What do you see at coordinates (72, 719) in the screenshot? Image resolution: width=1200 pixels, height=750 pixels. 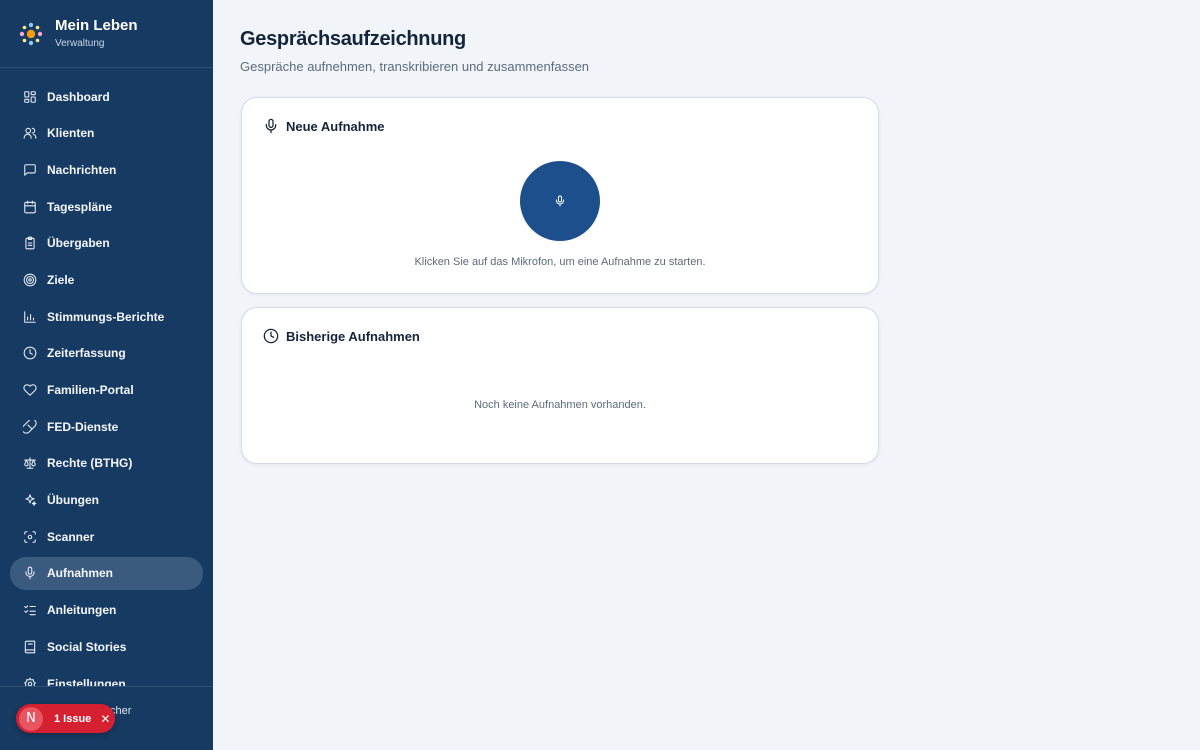 I see `issue-count: 1 Issue` at bounding box center [72, 719].